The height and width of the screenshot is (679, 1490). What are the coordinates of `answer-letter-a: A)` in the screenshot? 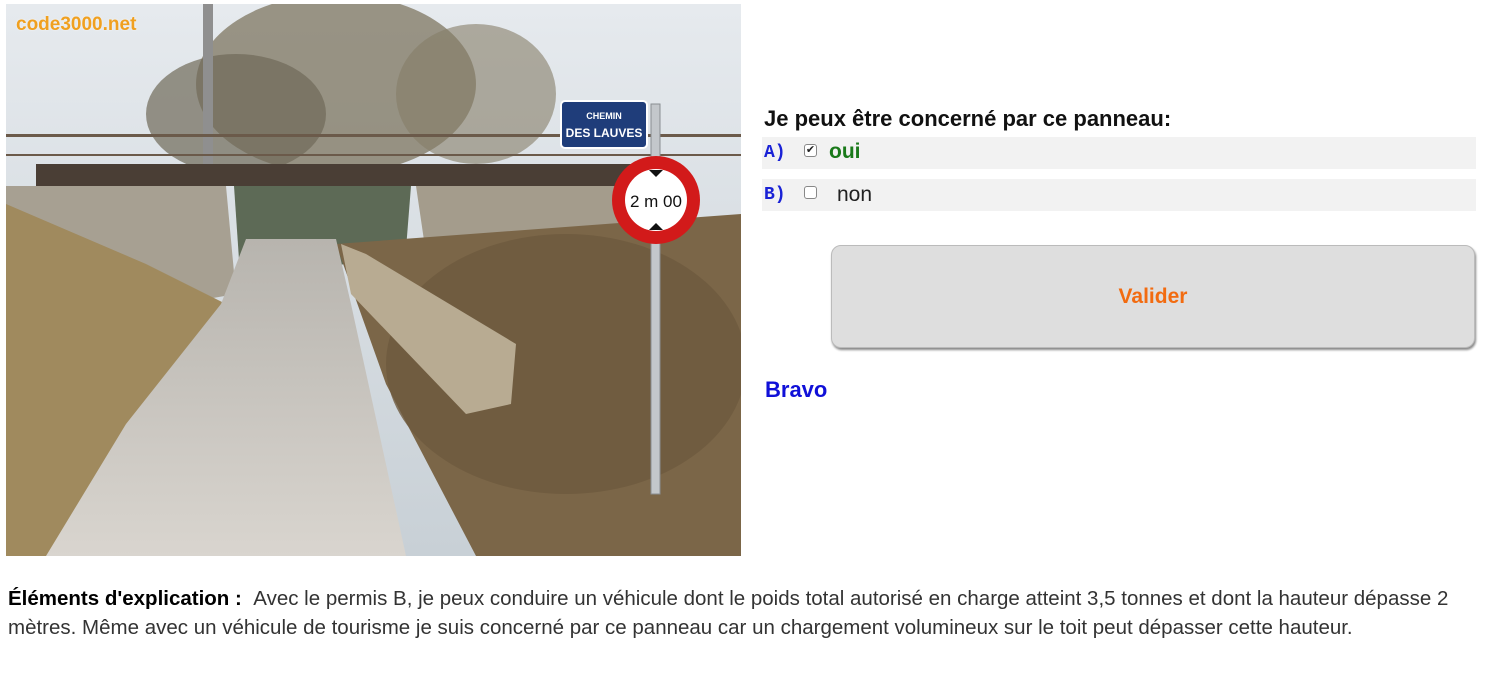 It's located at (775, 153).